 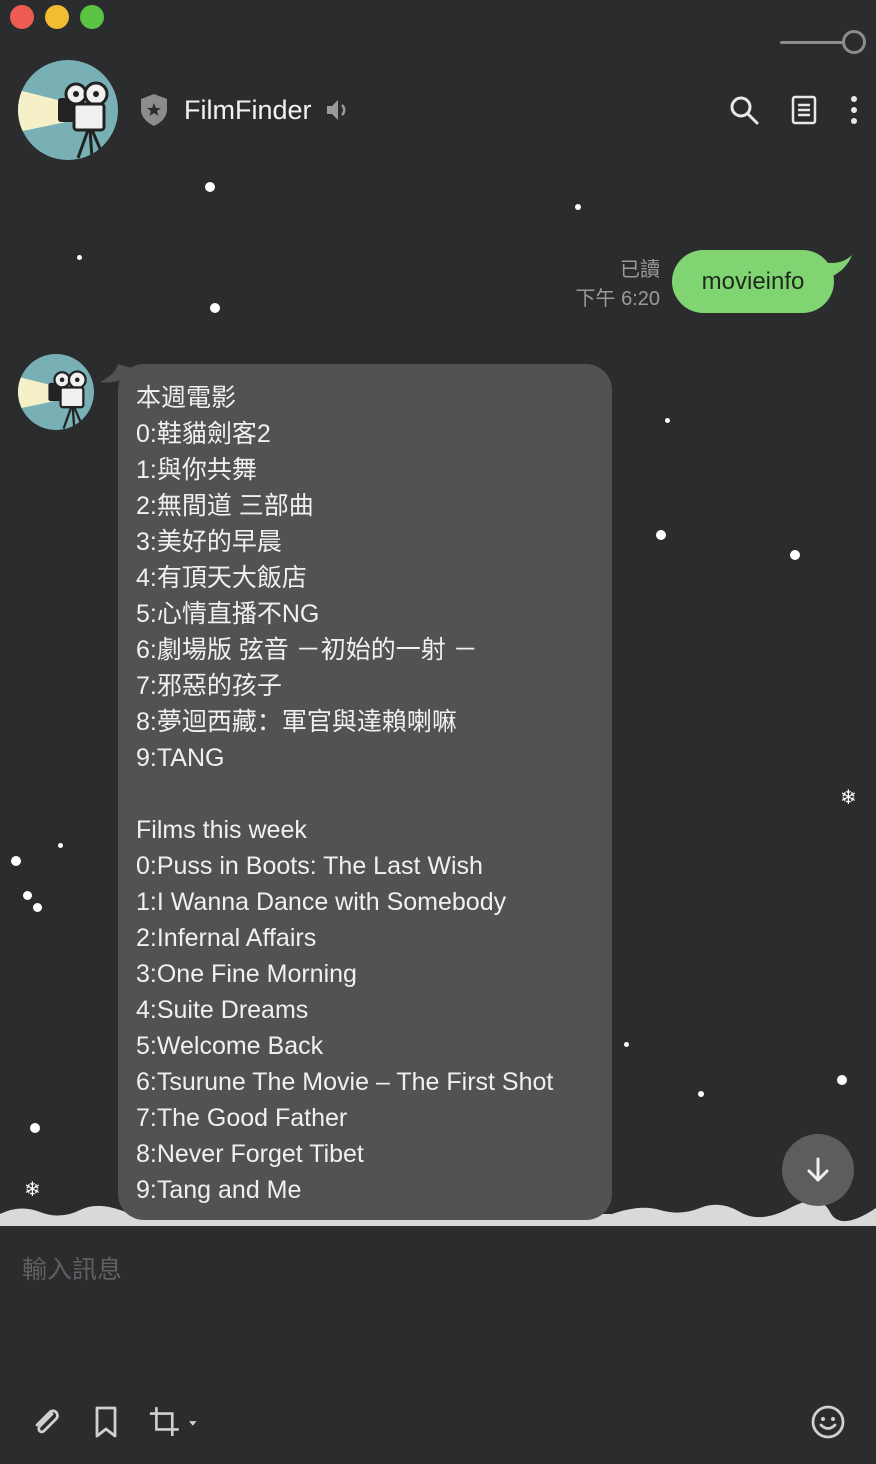 I want to click on bookmark-icon, so click(x=106, y=1422).